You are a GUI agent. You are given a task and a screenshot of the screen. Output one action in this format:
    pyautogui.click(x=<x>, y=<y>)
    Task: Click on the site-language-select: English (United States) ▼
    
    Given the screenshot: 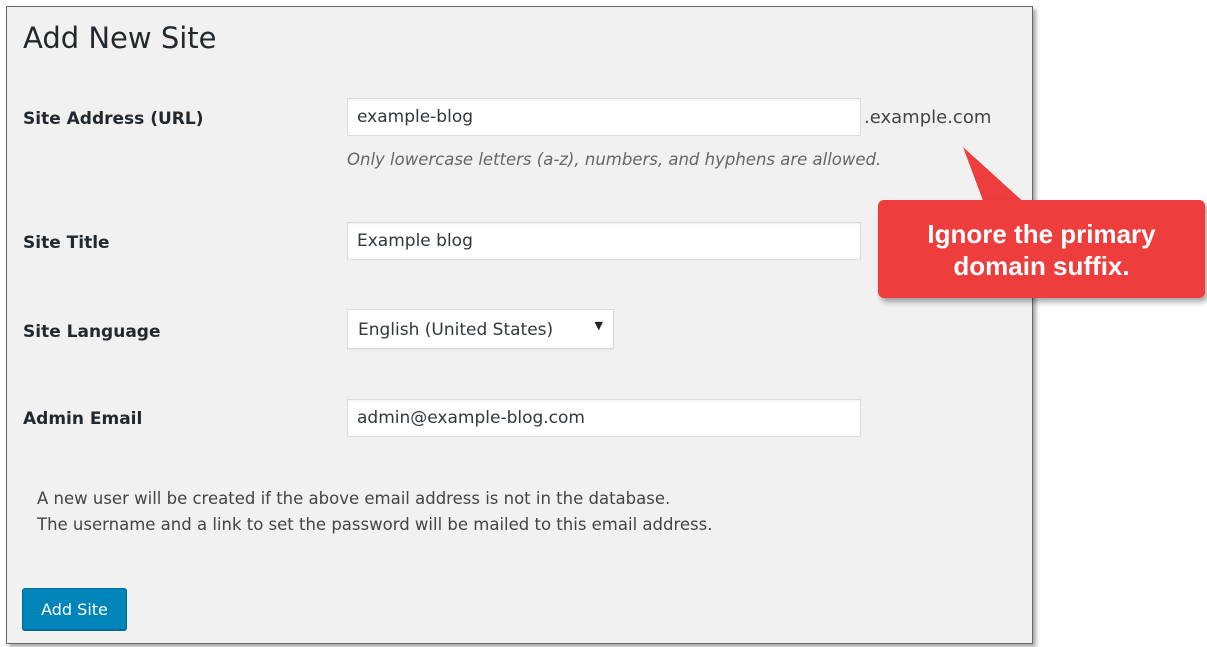 What is the action you would take?
    pyautogui.click(x=480, y=329)
    